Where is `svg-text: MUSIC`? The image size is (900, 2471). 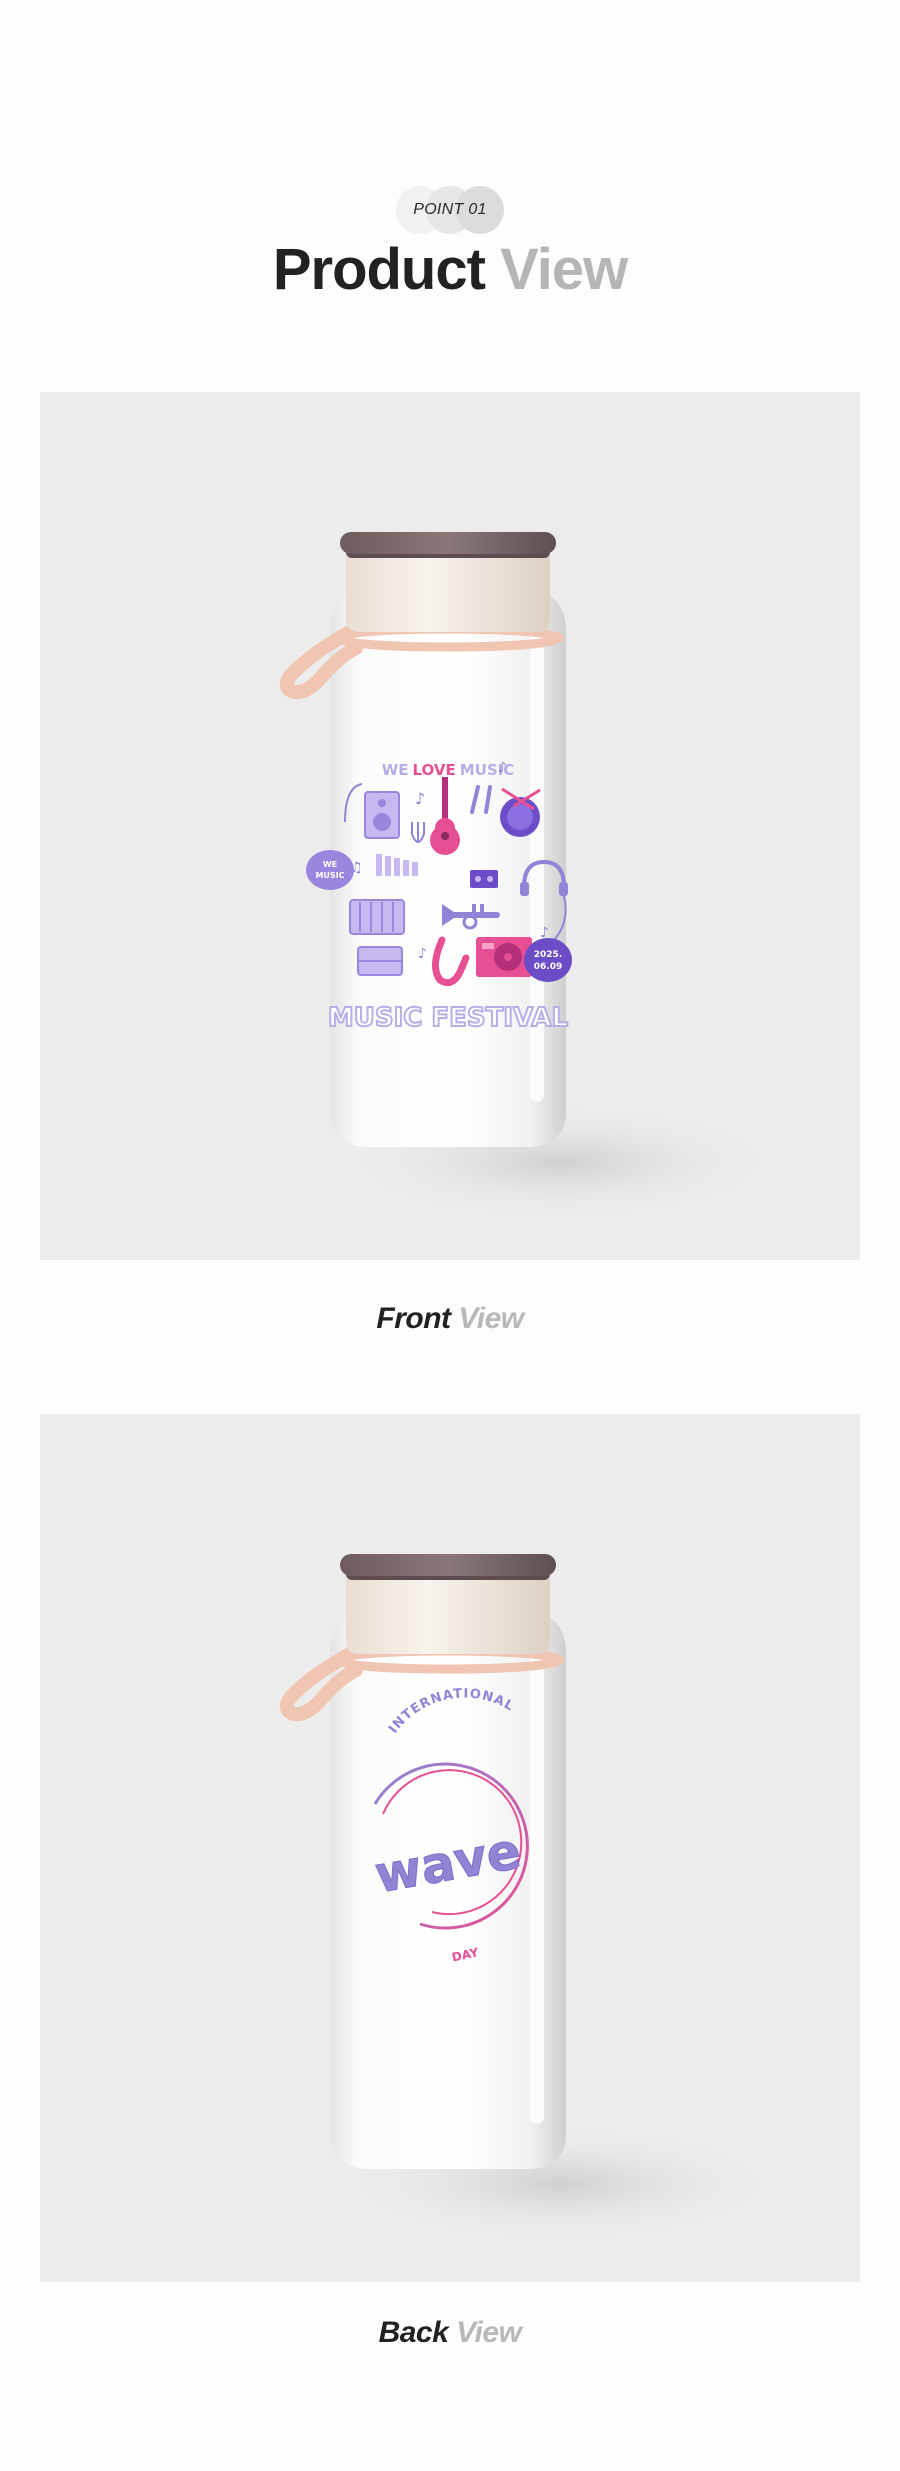 svg-text: MUSIC is located at coordinates (329, 875).